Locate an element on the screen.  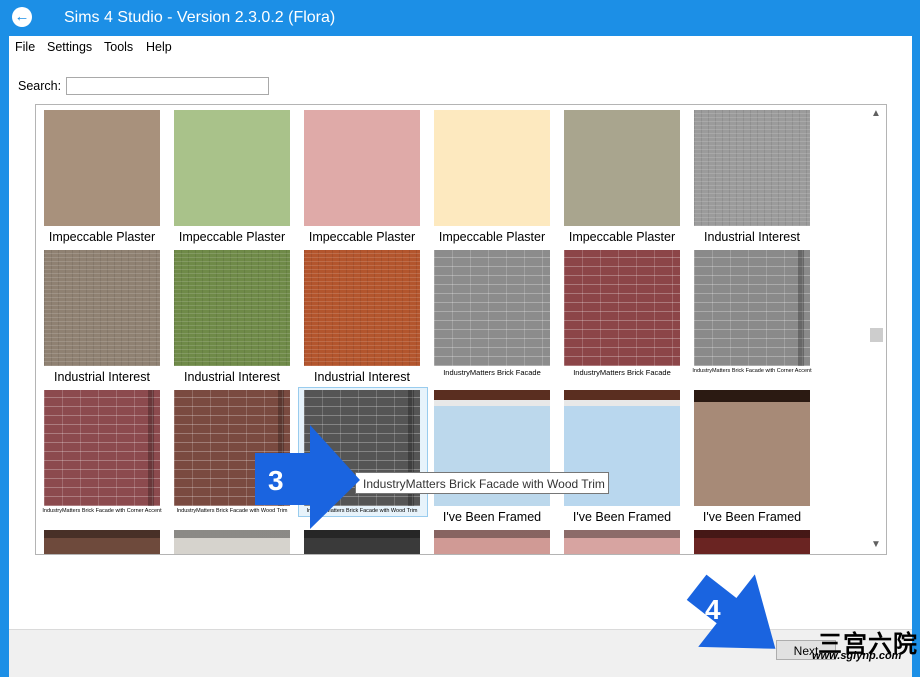
annotation-step-3: 3 is located at coordinates (276, 480).